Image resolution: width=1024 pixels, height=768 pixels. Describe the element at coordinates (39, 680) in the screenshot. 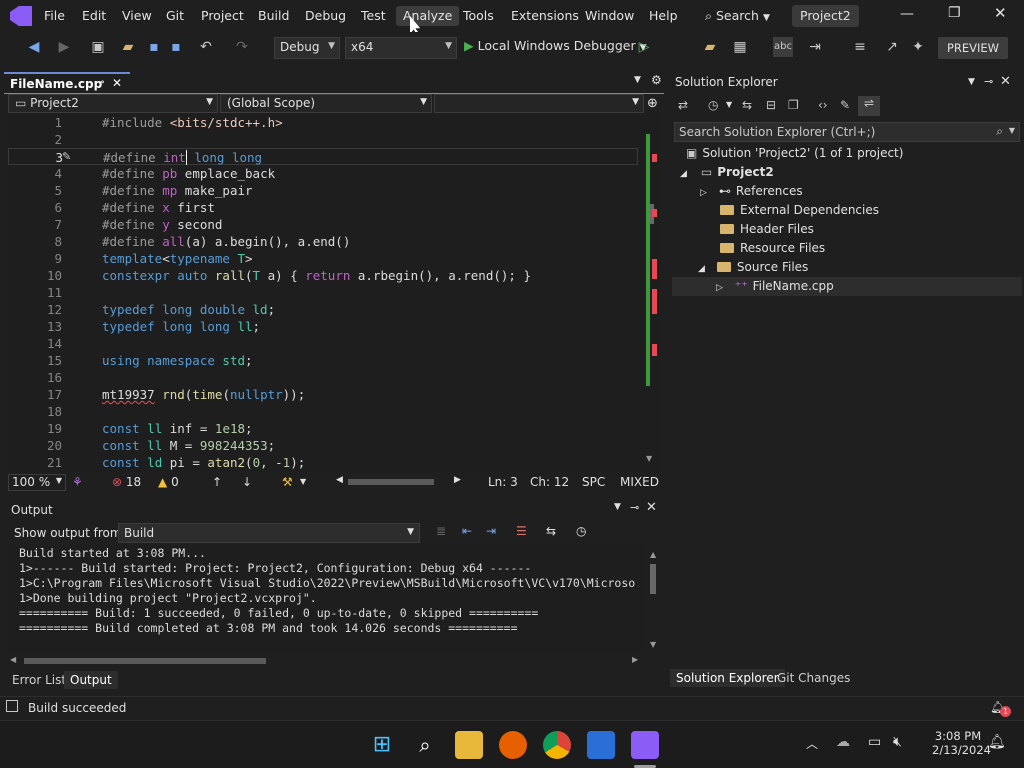

I see `tab-error-list: Error List` at that location.